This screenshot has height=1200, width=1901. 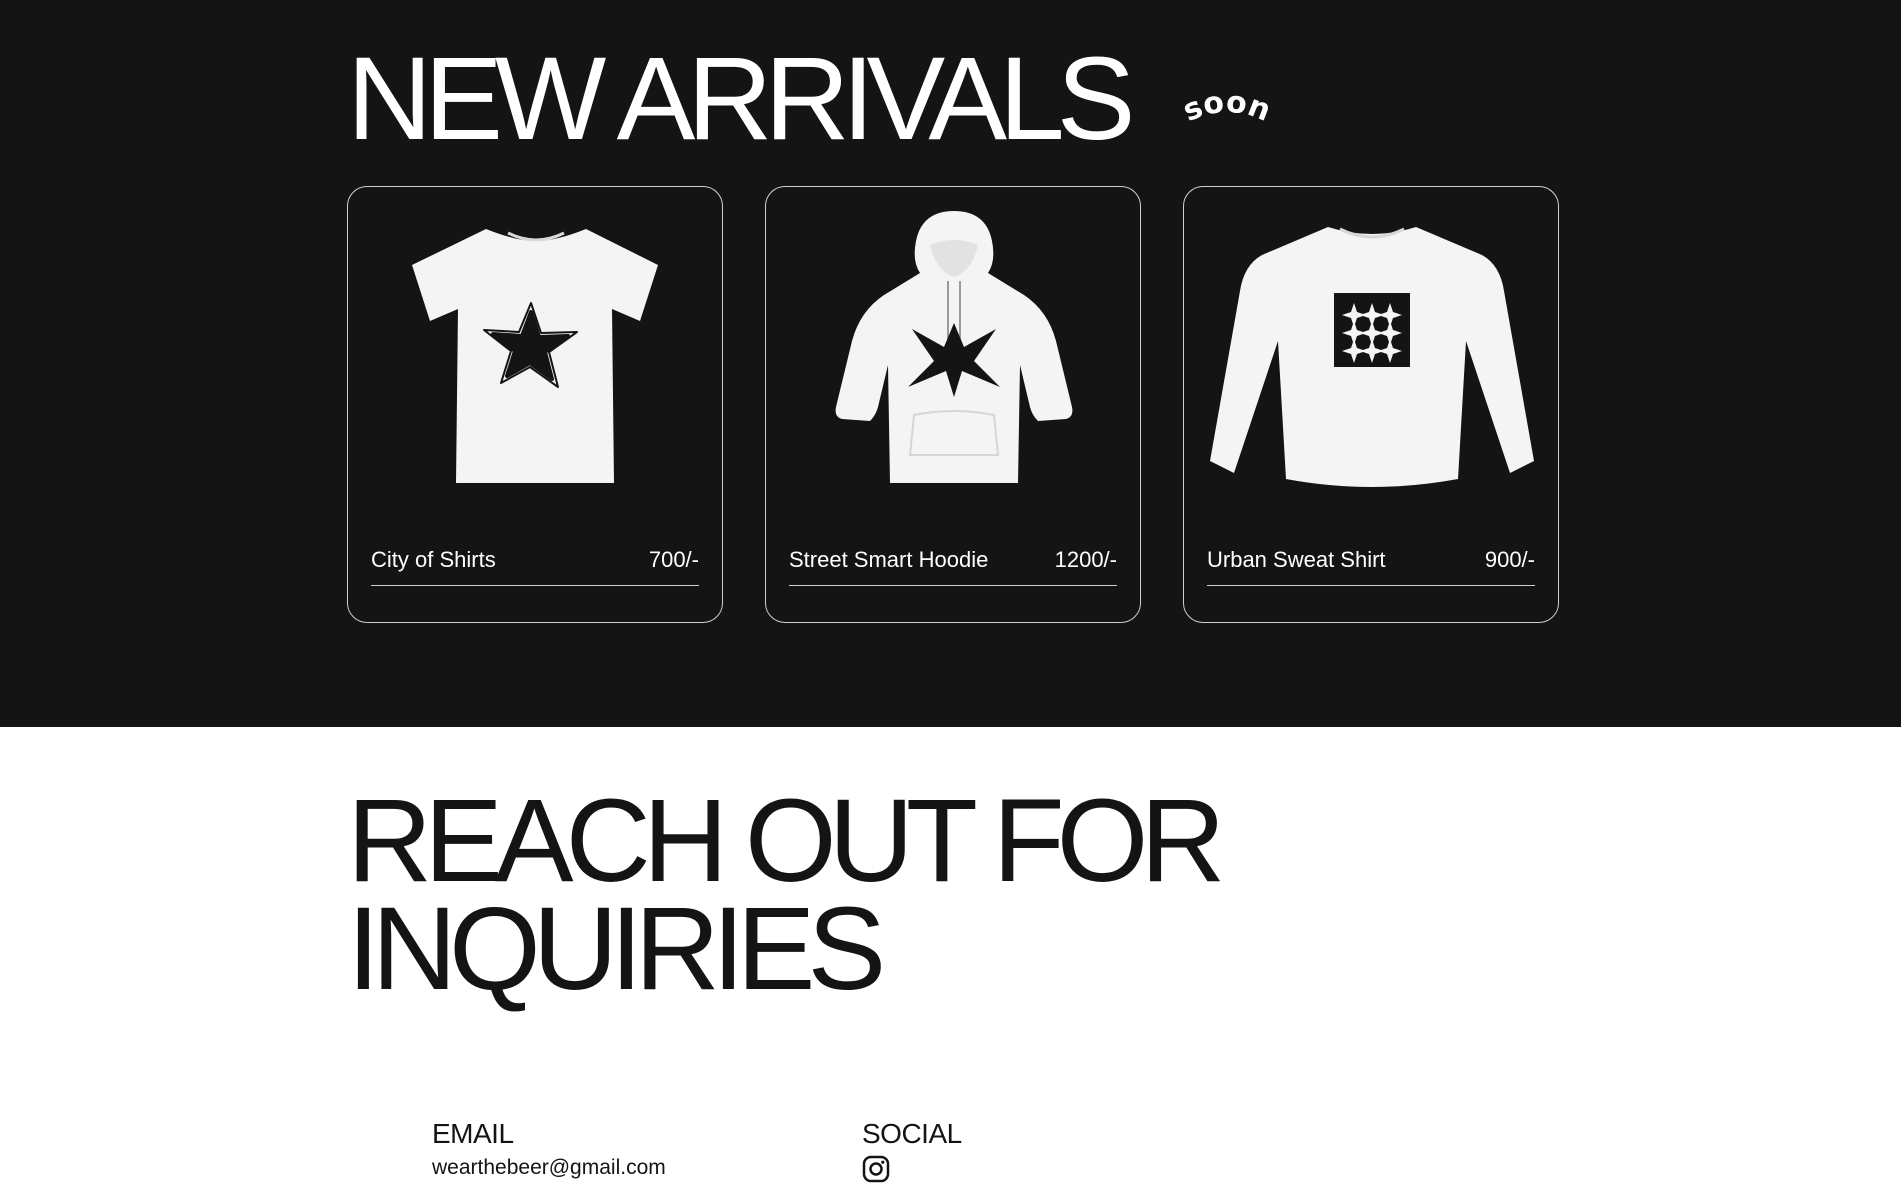 I want to click on sweatshirt-image, so click(x=1372, y=349).